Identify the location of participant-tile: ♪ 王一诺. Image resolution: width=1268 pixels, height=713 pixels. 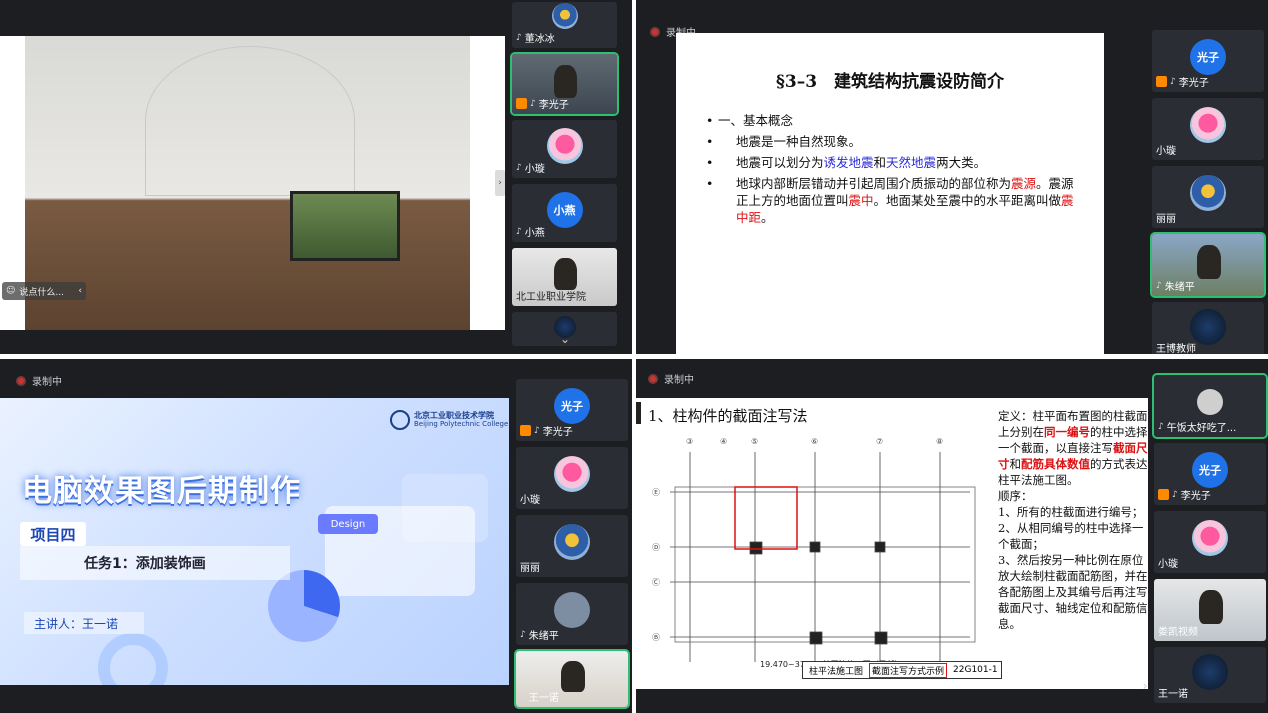
(572, 679).